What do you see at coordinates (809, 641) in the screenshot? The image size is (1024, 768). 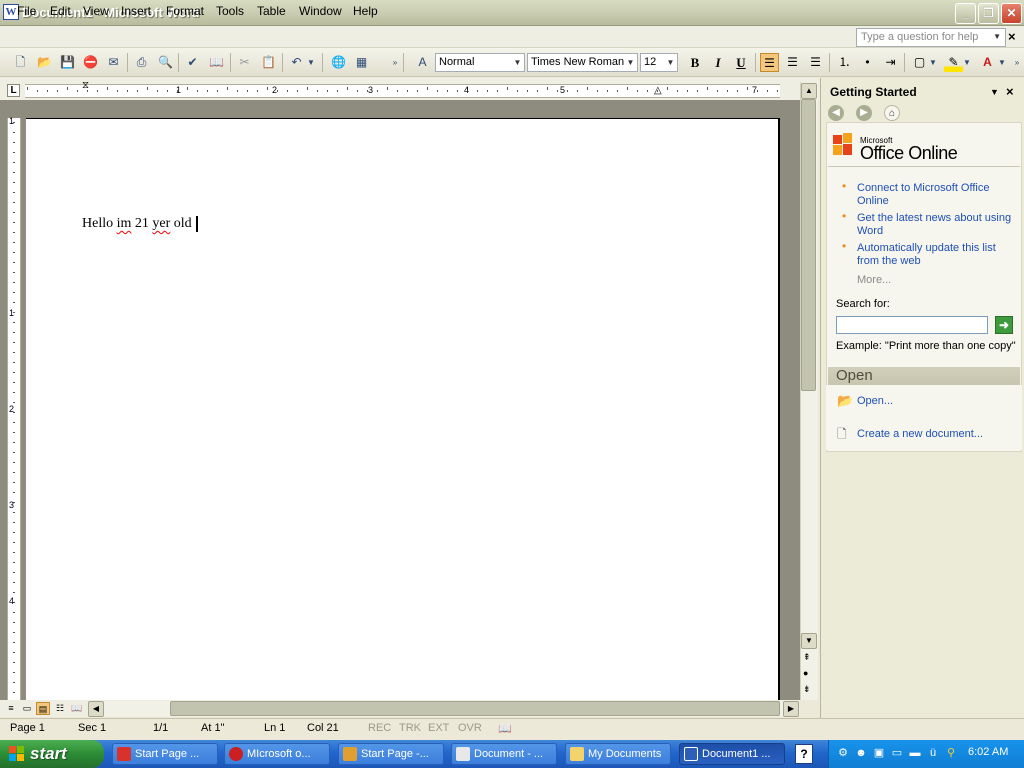 I see `scroll-down-icon: ▼` at bounding box center [809, 641].